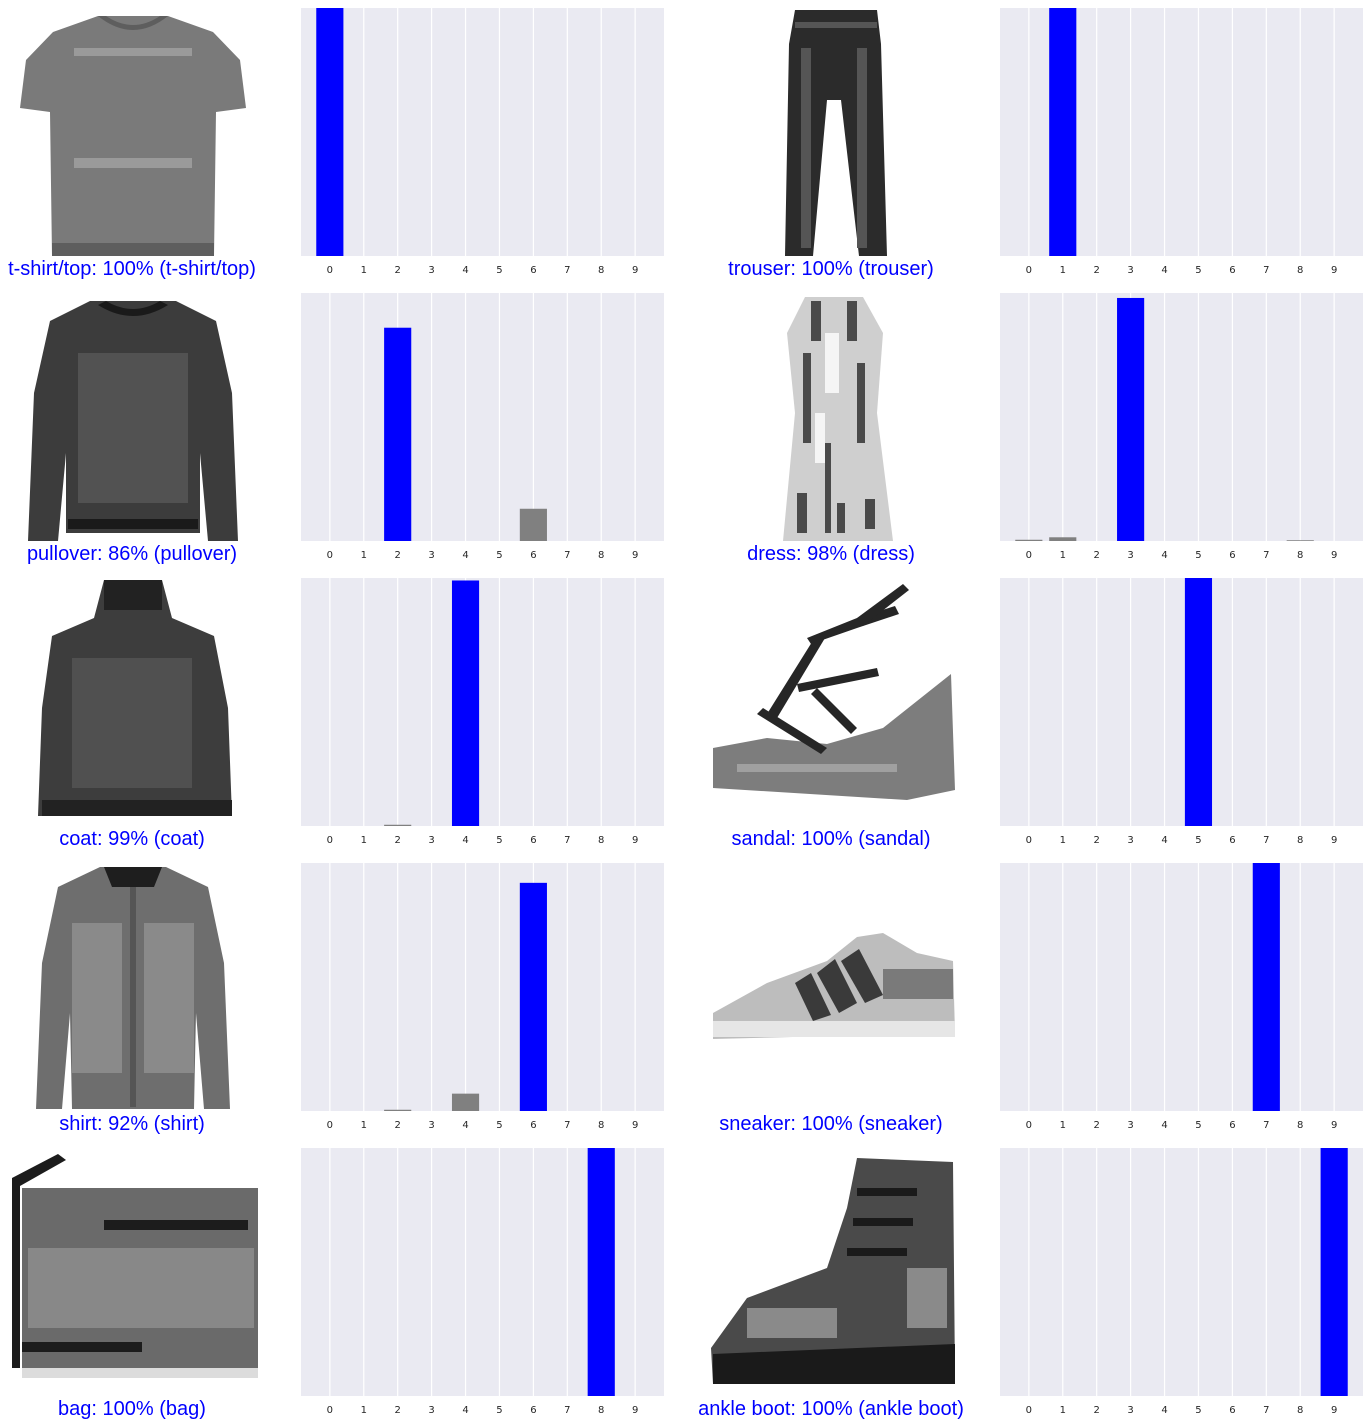 Image resolution: width=1370 pixels, height=1428 pixels. What do you see at coordinates (132, 1124) in the screenshot?
I see `prediction-caption: shirt: 92% (shirt)` at bounding box center [132, 1124].